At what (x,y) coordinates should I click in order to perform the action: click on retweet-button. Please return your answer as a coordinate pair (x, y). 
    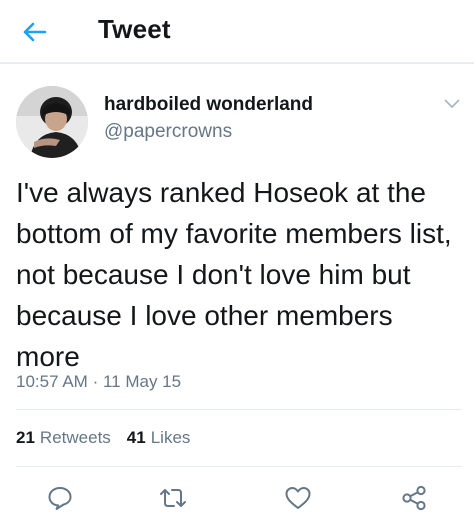
    Looking at the image, I should click on (173, 498).